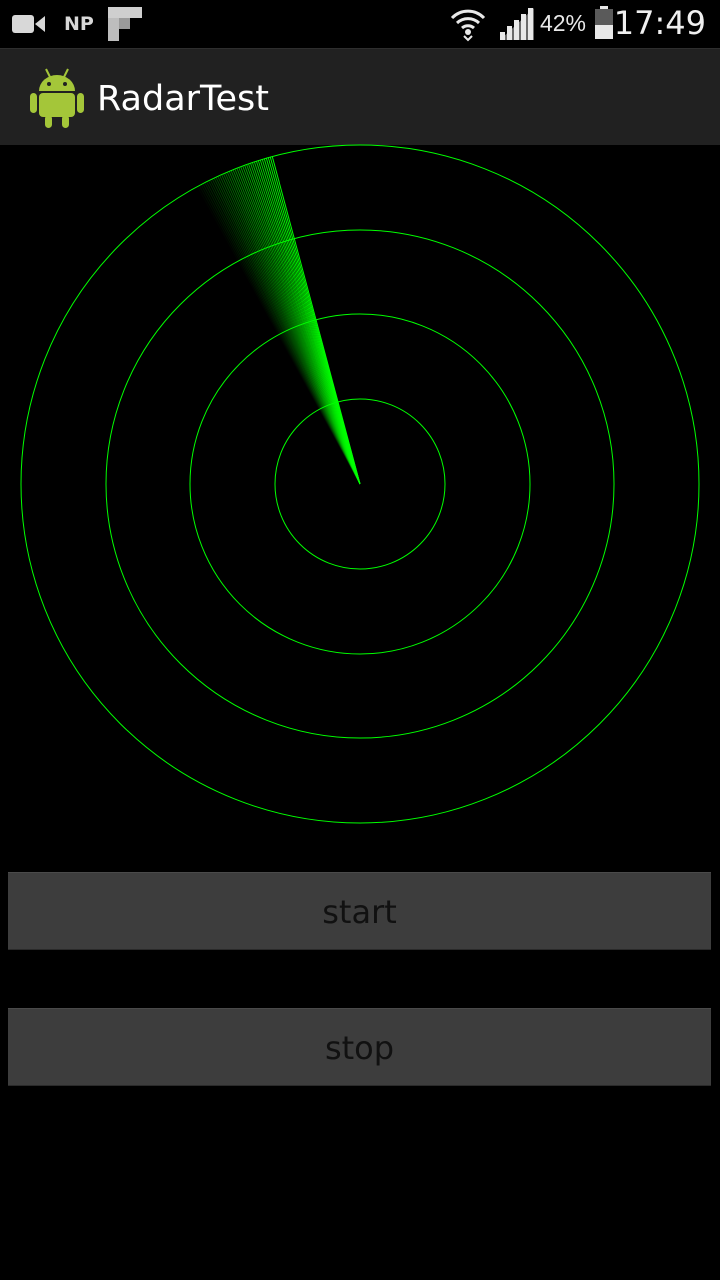 The image size is (720, 1280). I want to click on action-bar: RadarTest, so click(360, 96).